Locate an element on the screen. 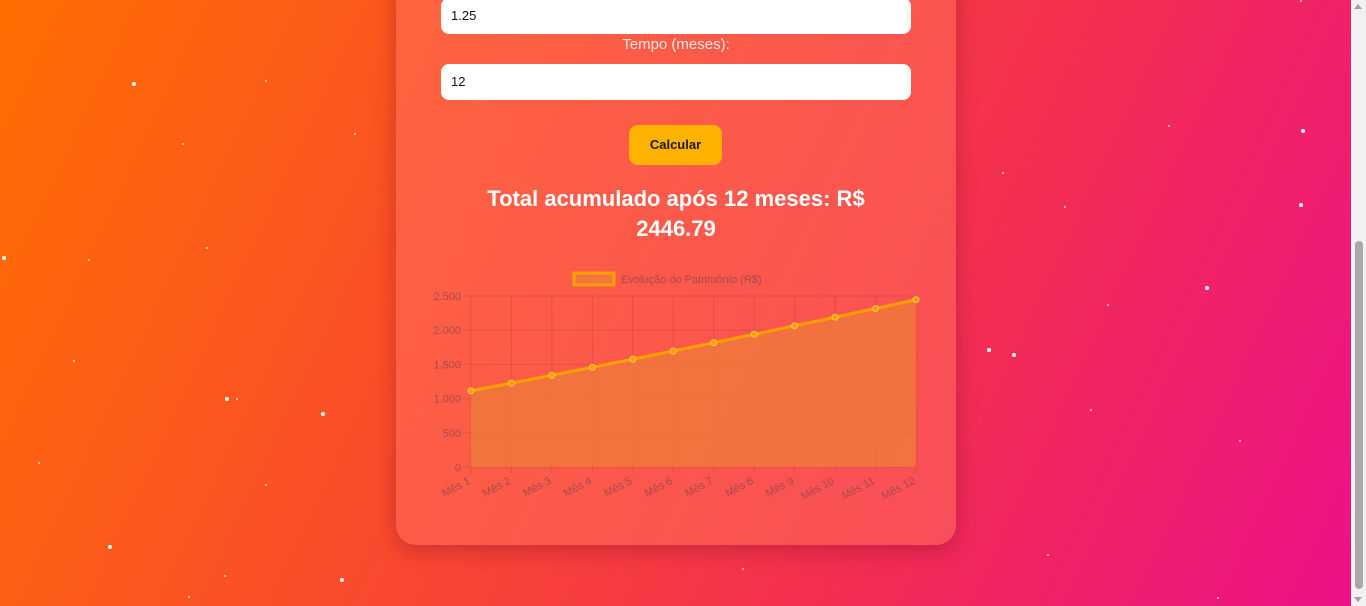 The height and width of the screenshot is (606, 1366). x-tick-label: Mês 1 is located at coordinates (456, 487).